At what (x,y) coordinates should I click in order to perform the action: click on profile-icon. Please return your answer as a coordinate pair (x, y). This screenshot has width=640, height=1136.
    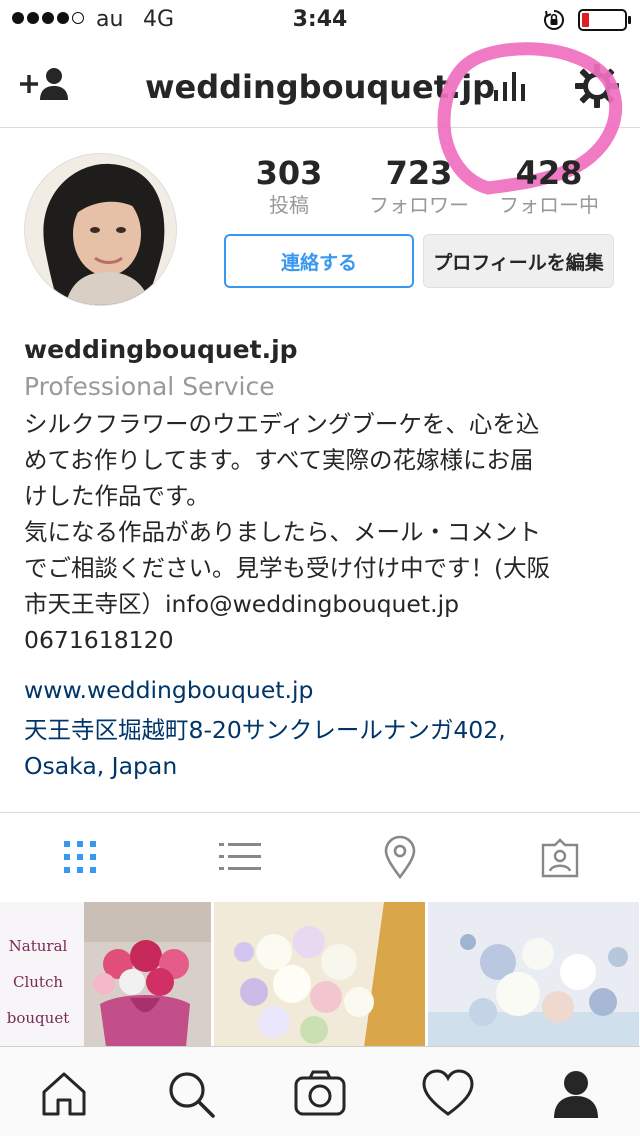
    Looking at the image, I should click on (576, 1094).